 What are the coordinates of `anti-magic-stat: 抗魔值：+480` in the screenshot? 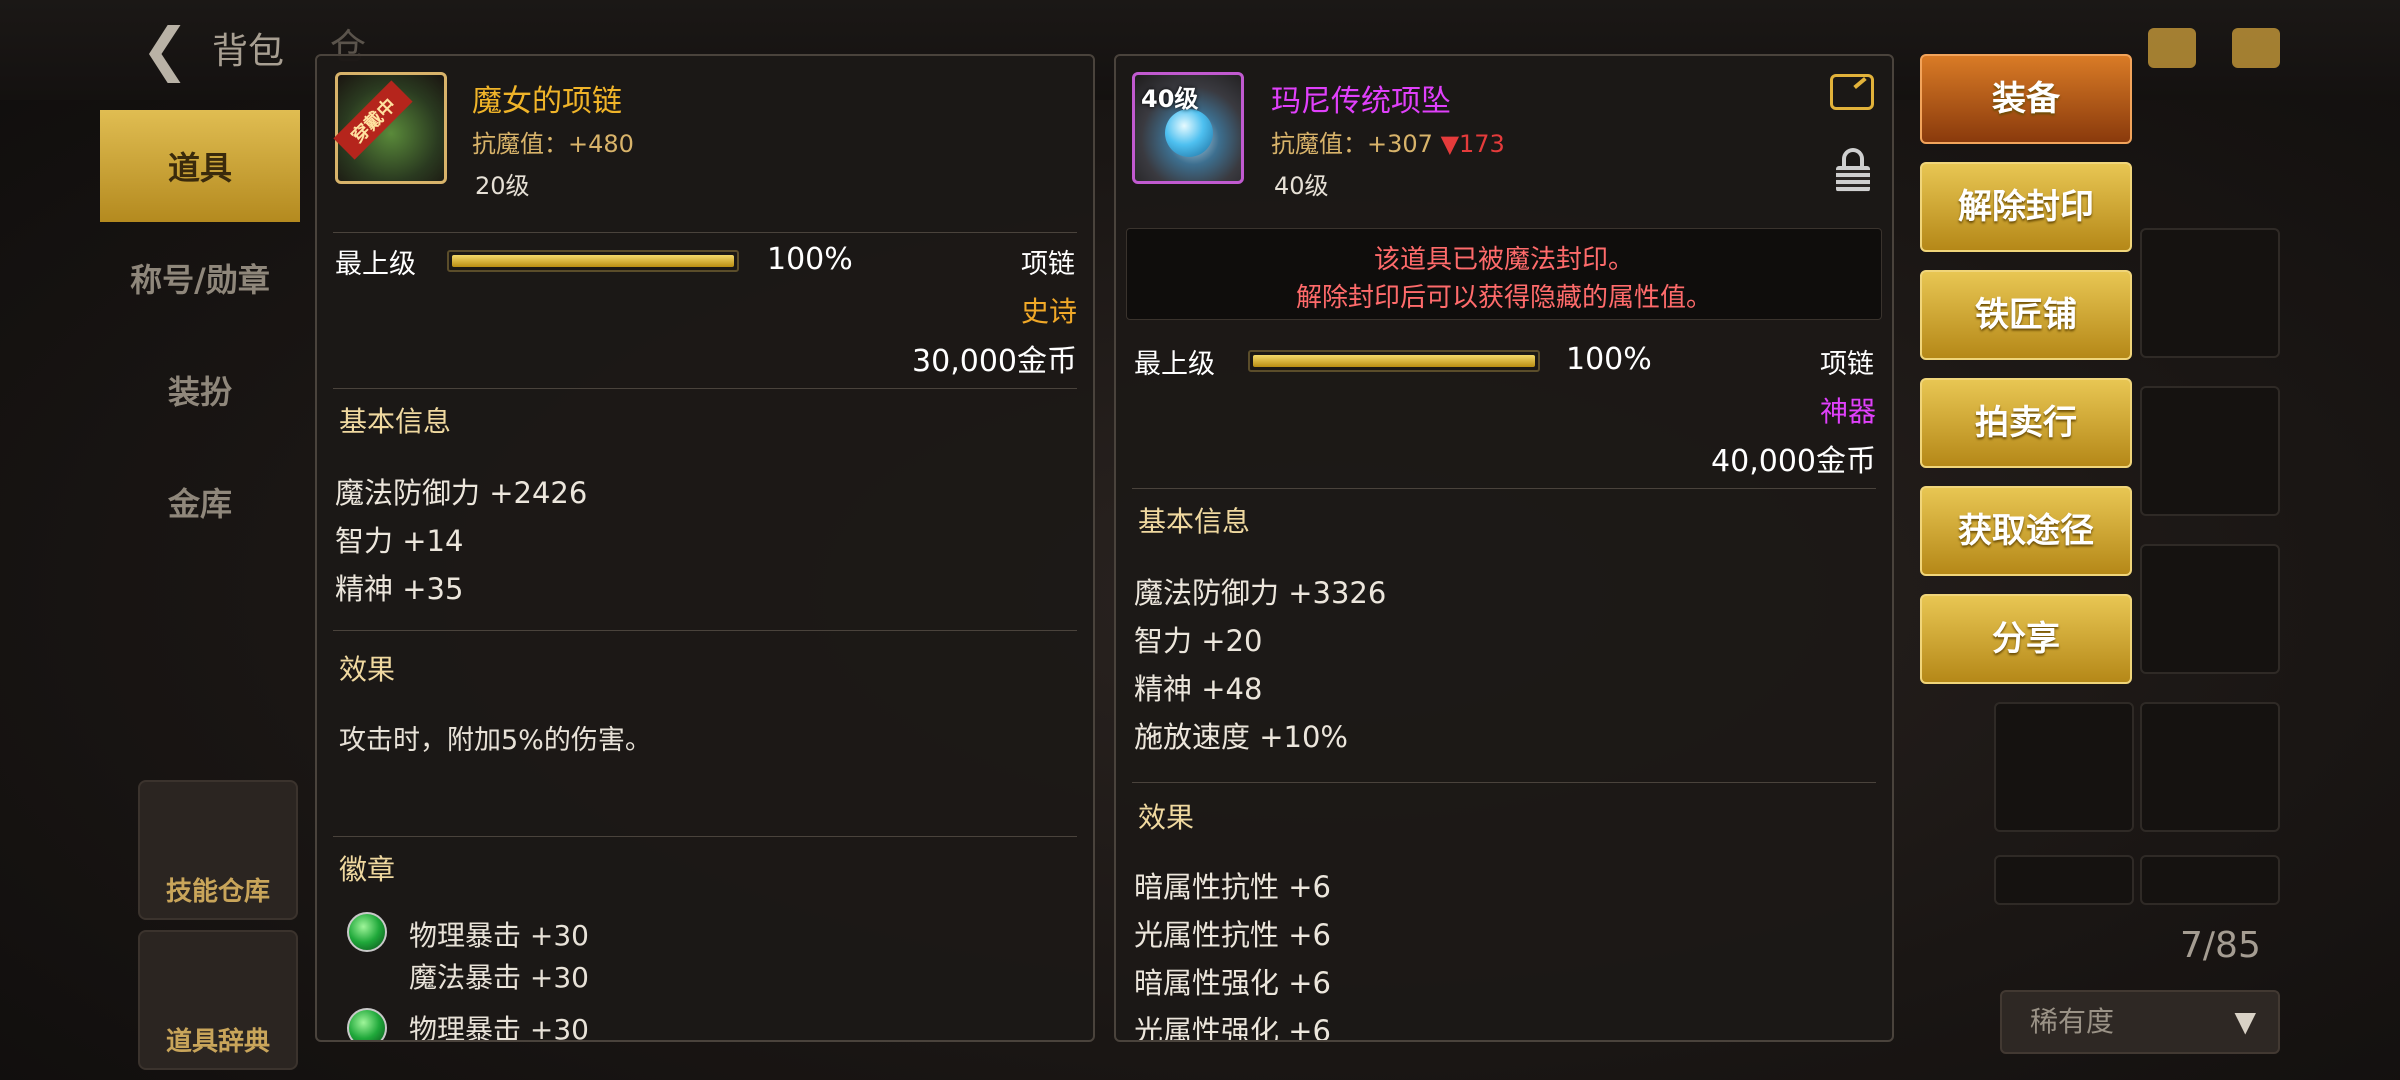 It's located at (553, 144).